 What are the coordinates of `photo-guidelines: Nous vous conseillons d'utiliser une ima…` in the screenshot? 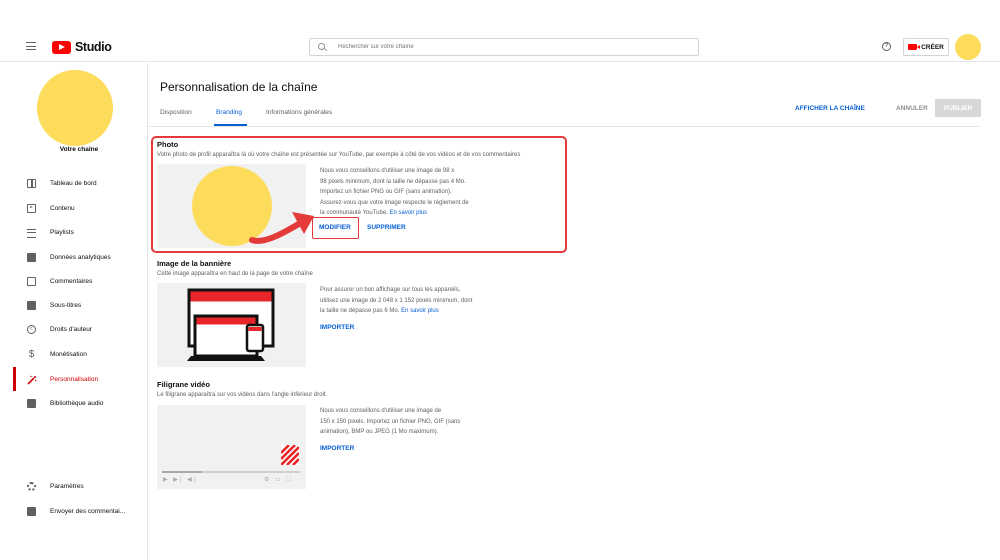 It's located at (410, 192).